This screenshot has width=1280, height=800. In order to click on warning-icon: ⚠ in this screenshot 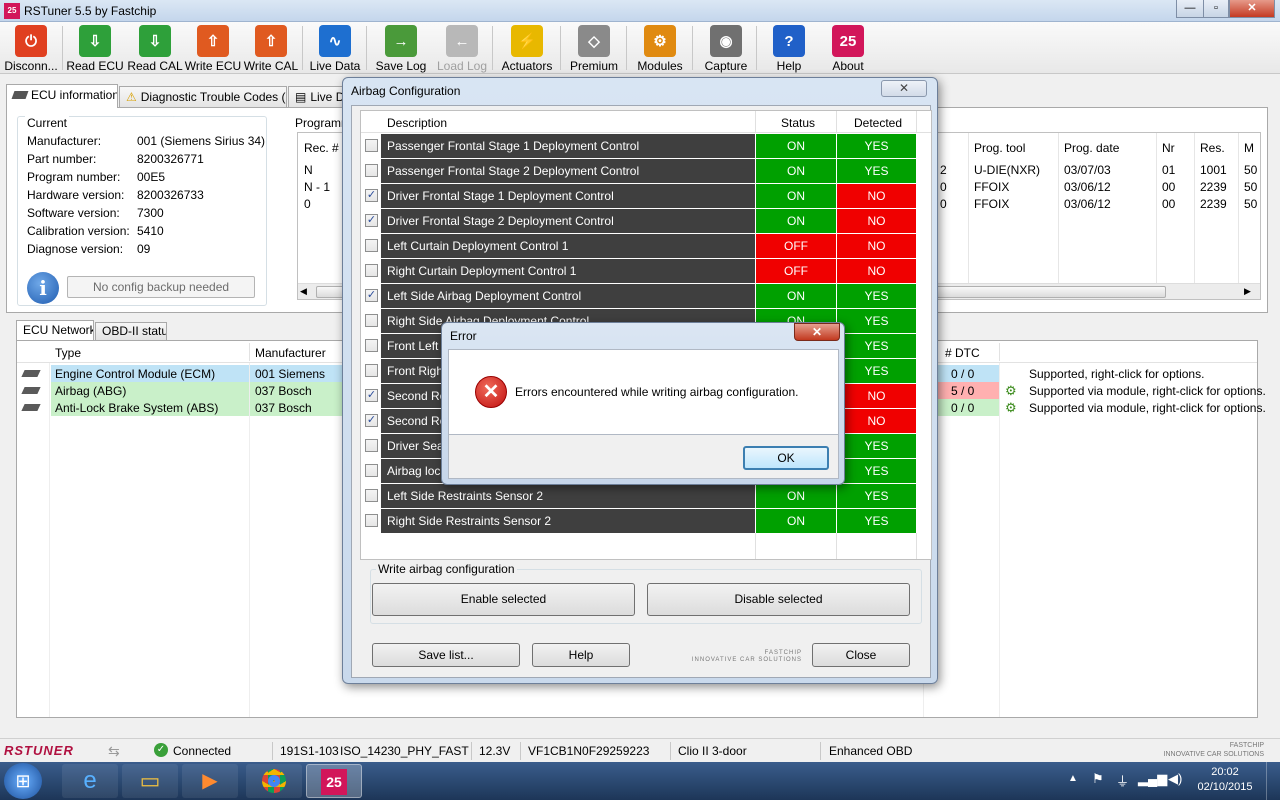, I will do `click(131, 97)`.